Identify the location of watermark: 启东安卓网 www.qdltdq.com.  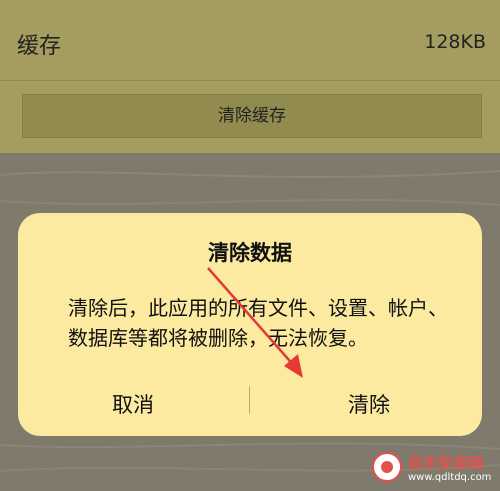
(435, 470).